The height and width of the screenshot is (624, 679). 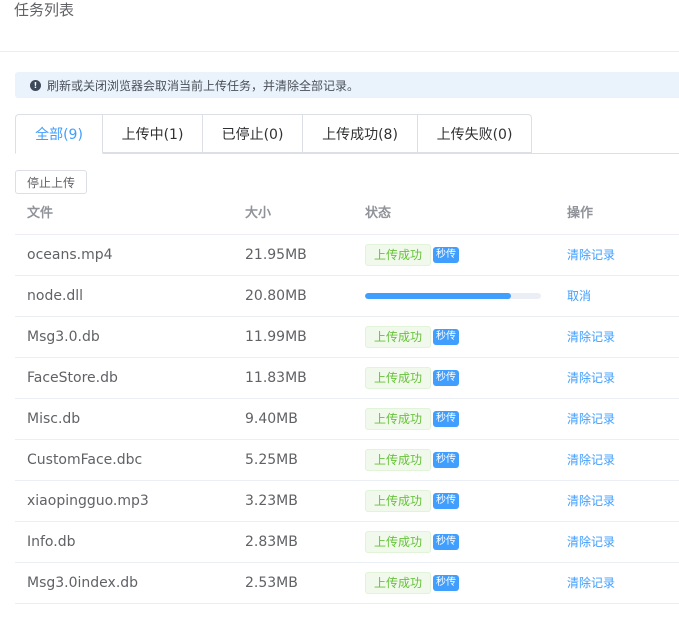 I want to click on alert-message: 刷新或关闭浏览器会取消当前上传任务，并清除全部记录。, so click(x=203, y=85).